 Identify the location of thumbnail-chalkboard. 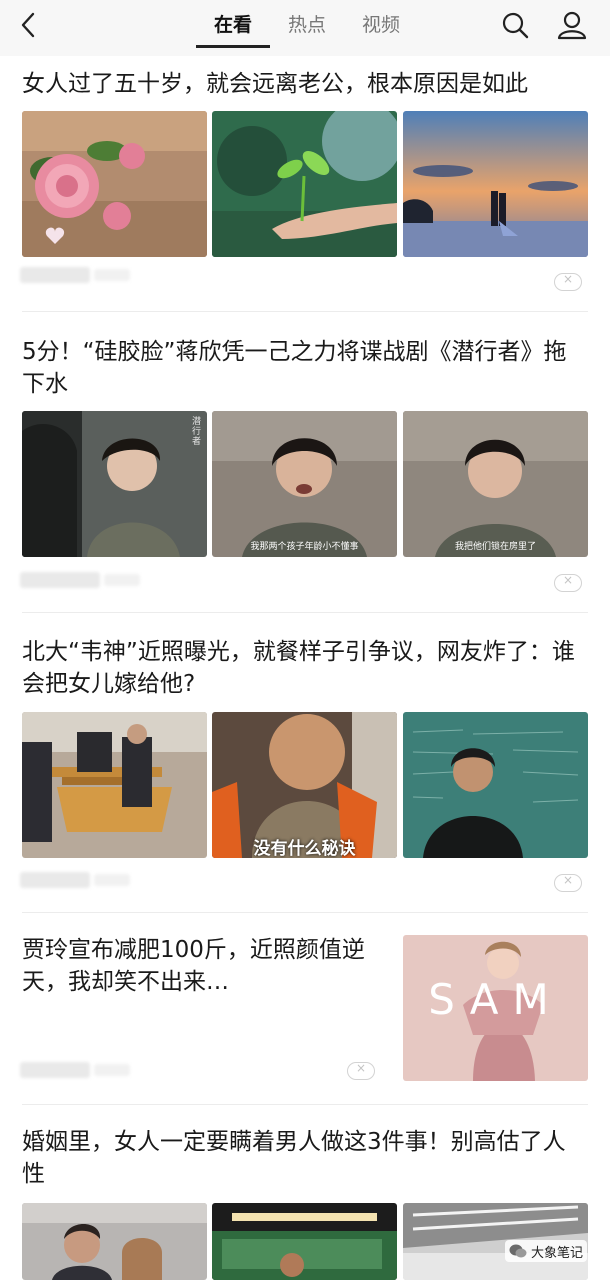
(495, 785).